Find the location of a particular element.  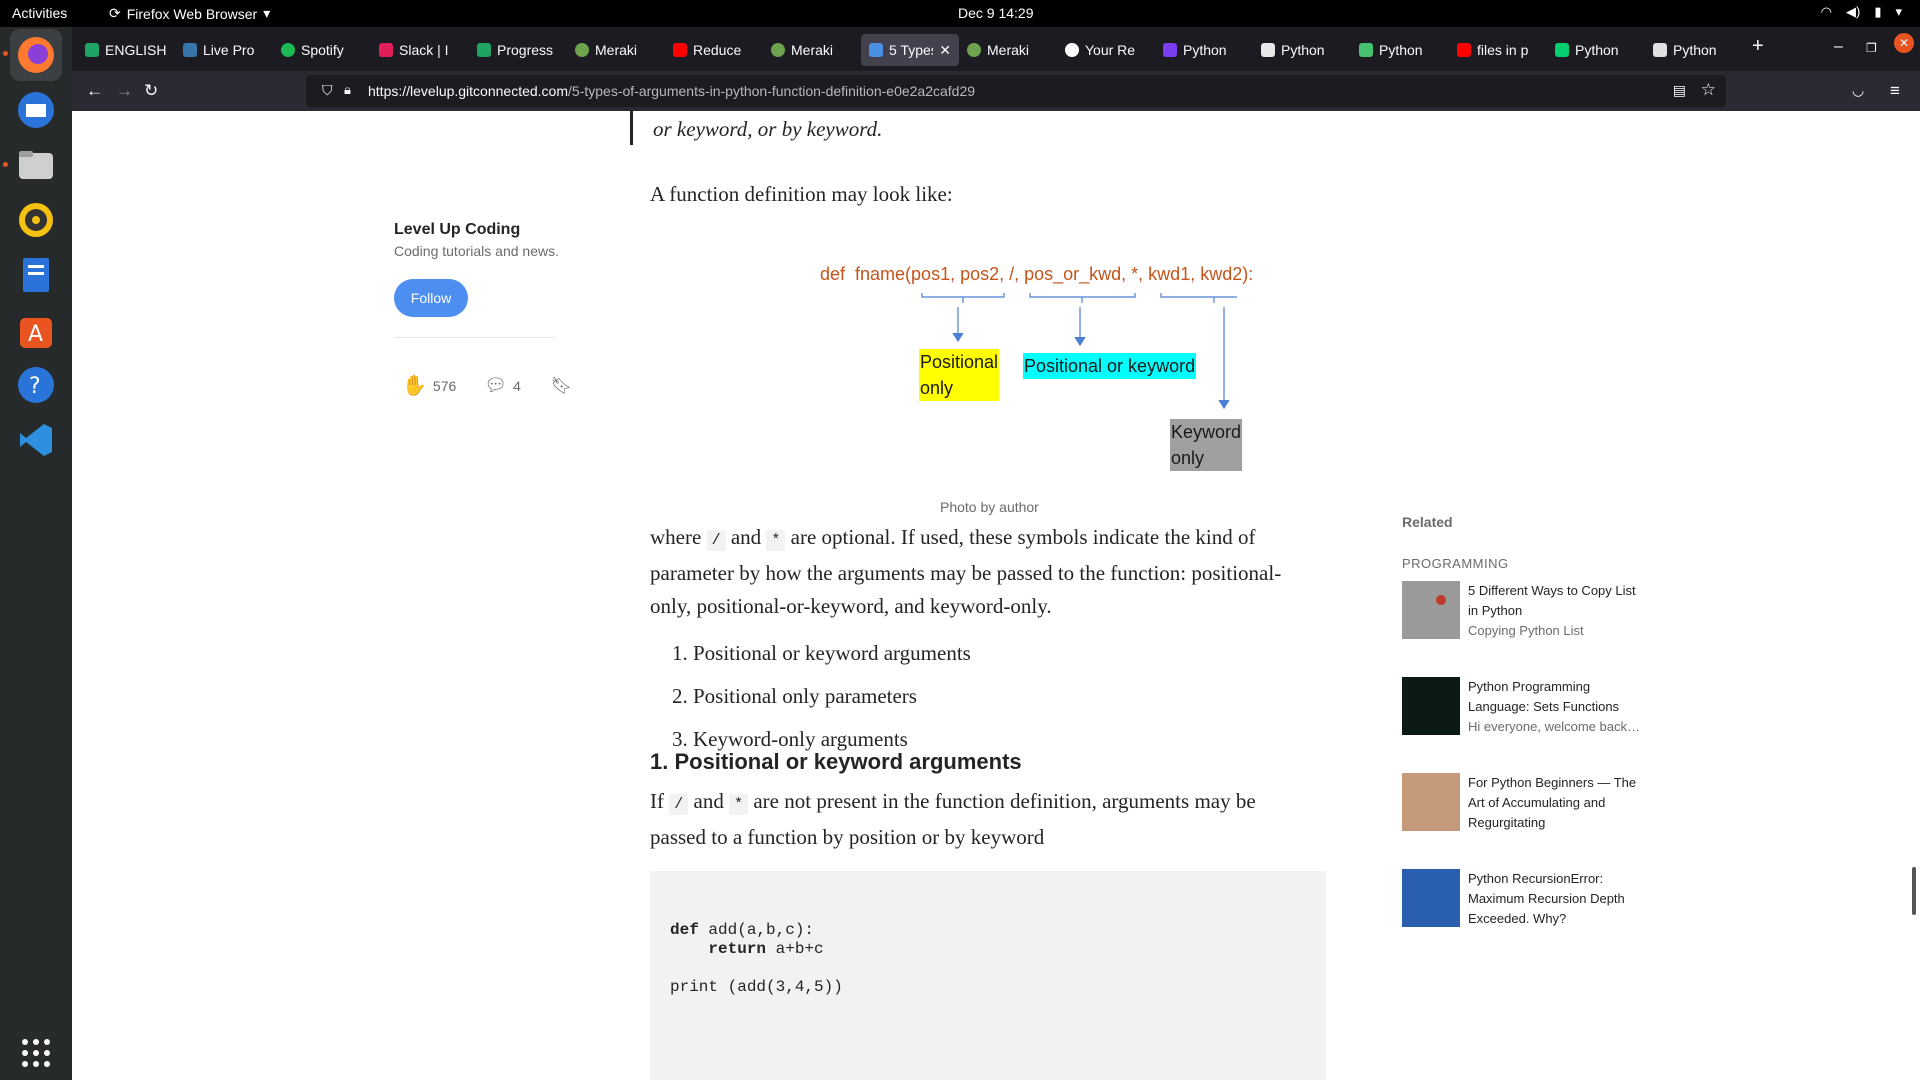

pocket-icon: ◡ is located at coordinates (1858, 90).